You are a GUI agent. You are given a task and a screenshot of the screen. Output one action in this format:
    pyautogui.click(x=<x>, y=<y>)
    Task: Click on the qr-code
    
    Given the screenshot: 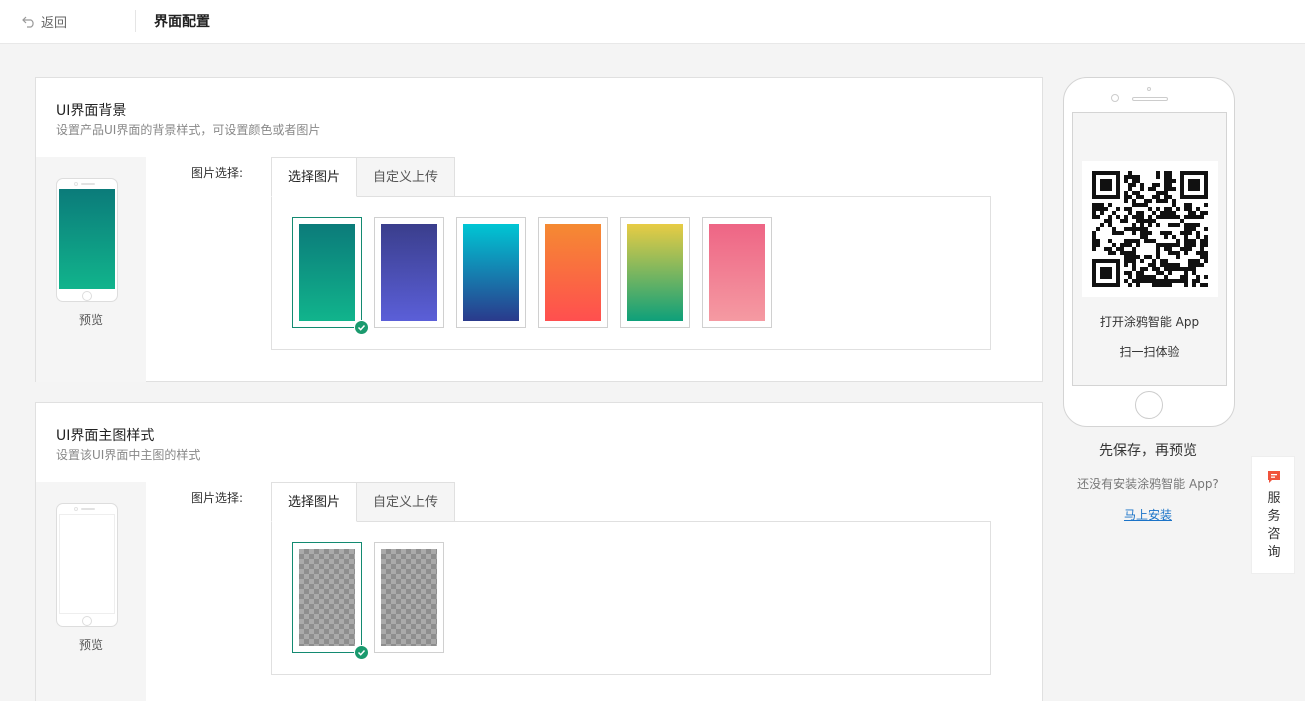 What is the action you would take?
    pyautogui.click(x=1150, y=229)
    